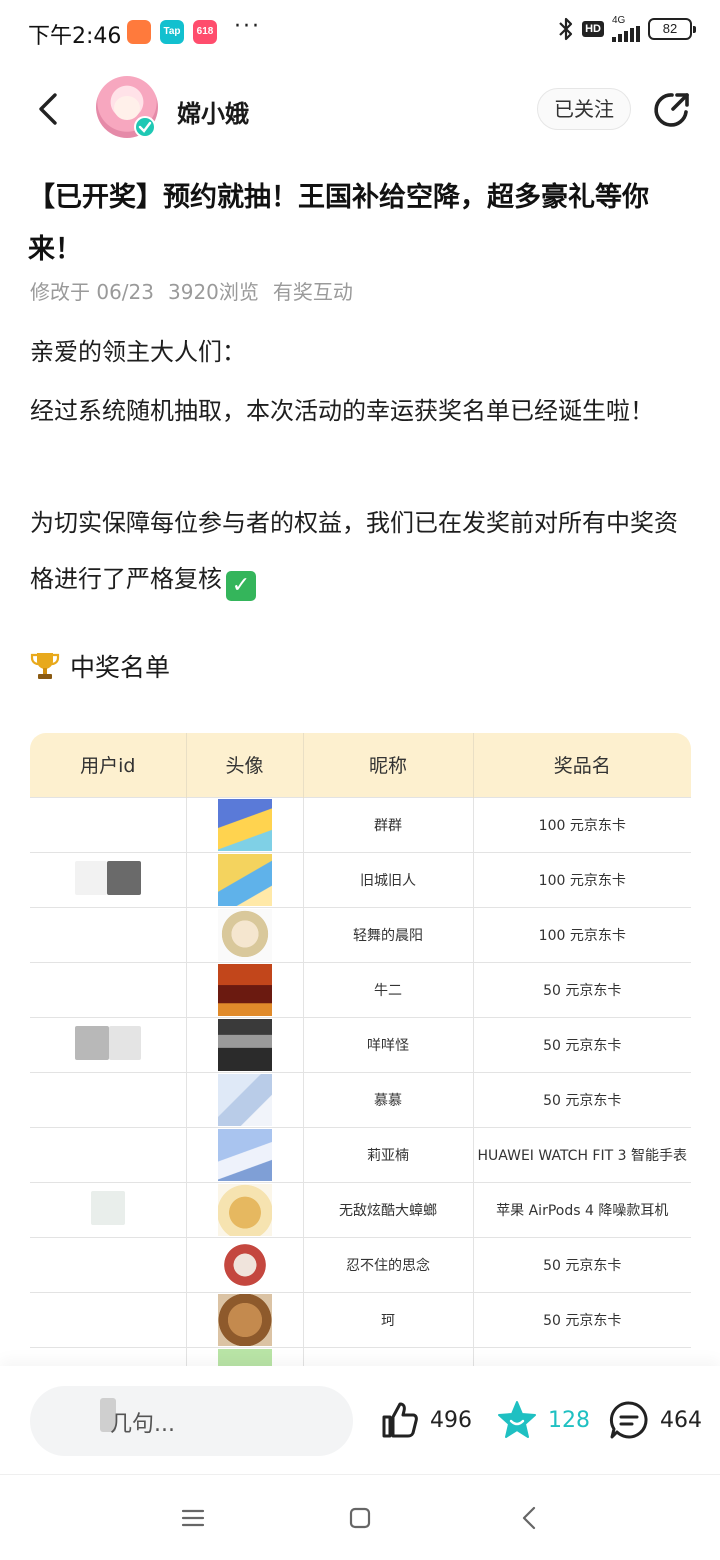  Describe the element at coordinates (584, 109) in the screenshot. I see `follow-button: 已关注` at that location.